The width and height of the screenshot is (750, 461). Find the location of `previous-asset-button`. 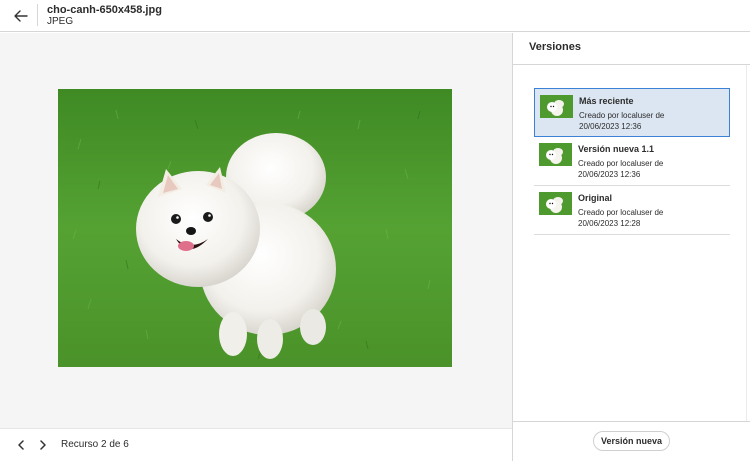

previous-asset-button is located at coordinates (21, 445).